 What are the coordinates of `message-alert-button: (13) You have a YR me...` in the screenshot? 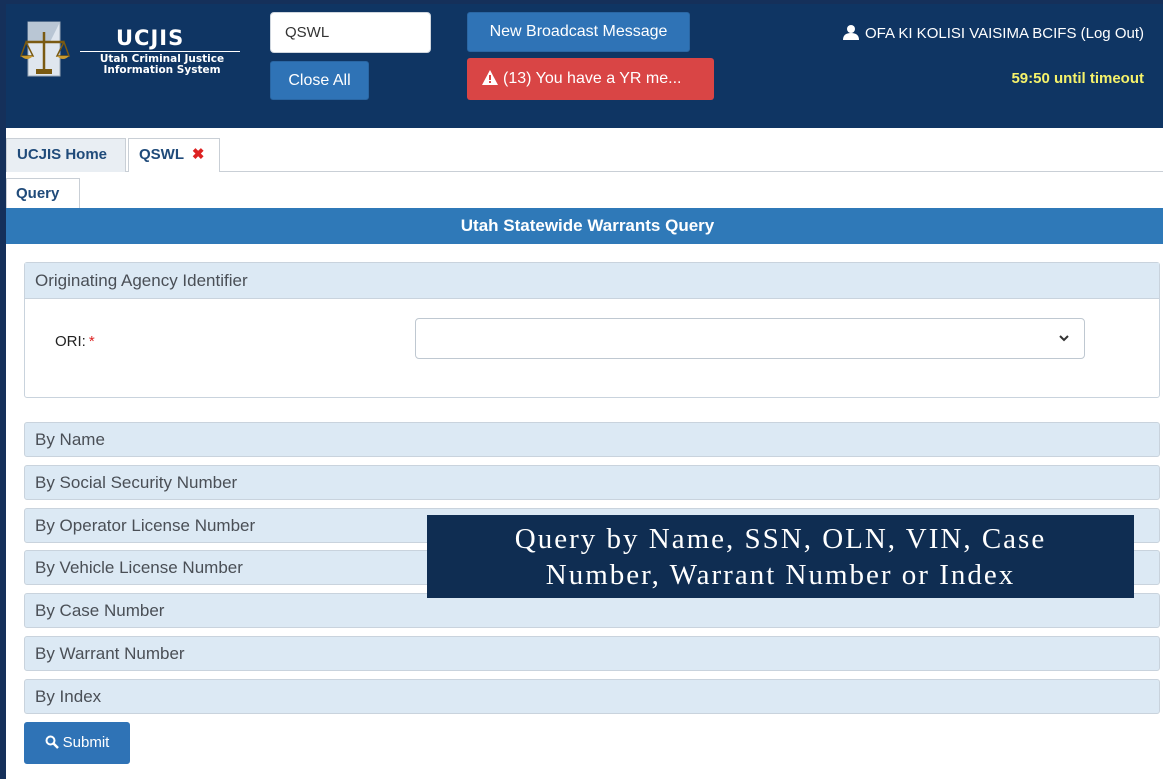 It's located at (590, 79).